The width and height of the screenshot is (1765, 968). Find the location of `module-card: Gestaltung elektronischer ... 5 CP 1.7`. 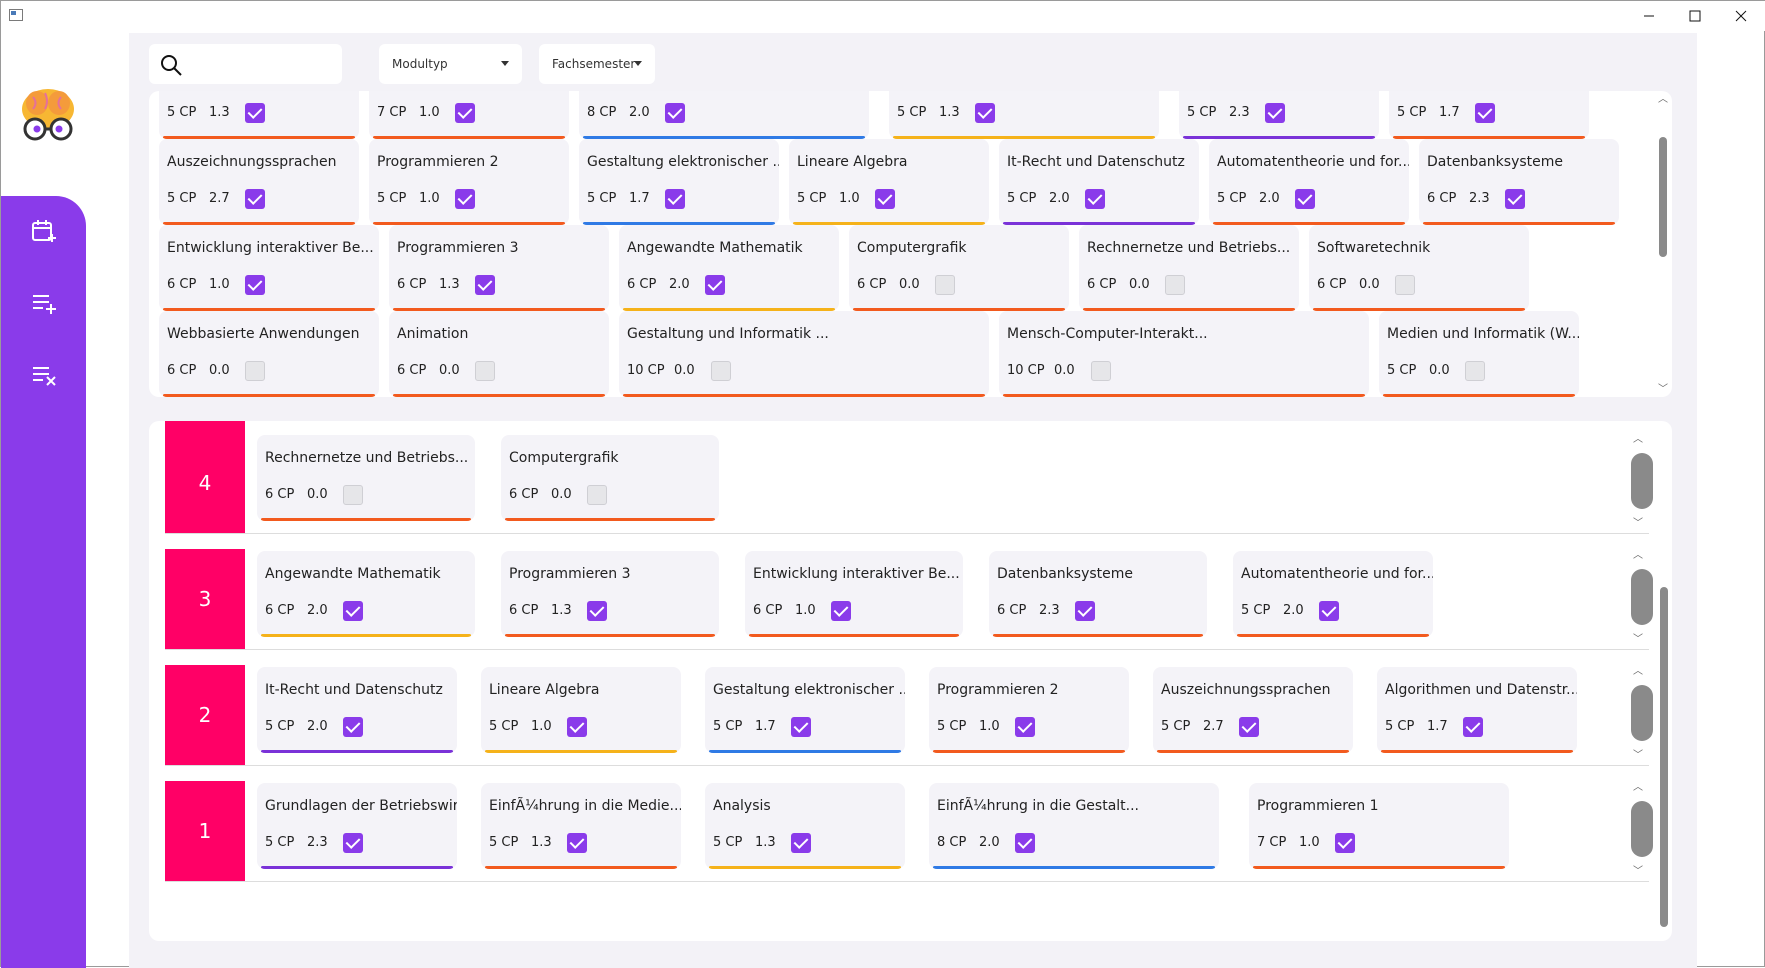

module-card: Gestaltung elektronischer ... 5 CP 1.7 is located at coordinates (679, 182).